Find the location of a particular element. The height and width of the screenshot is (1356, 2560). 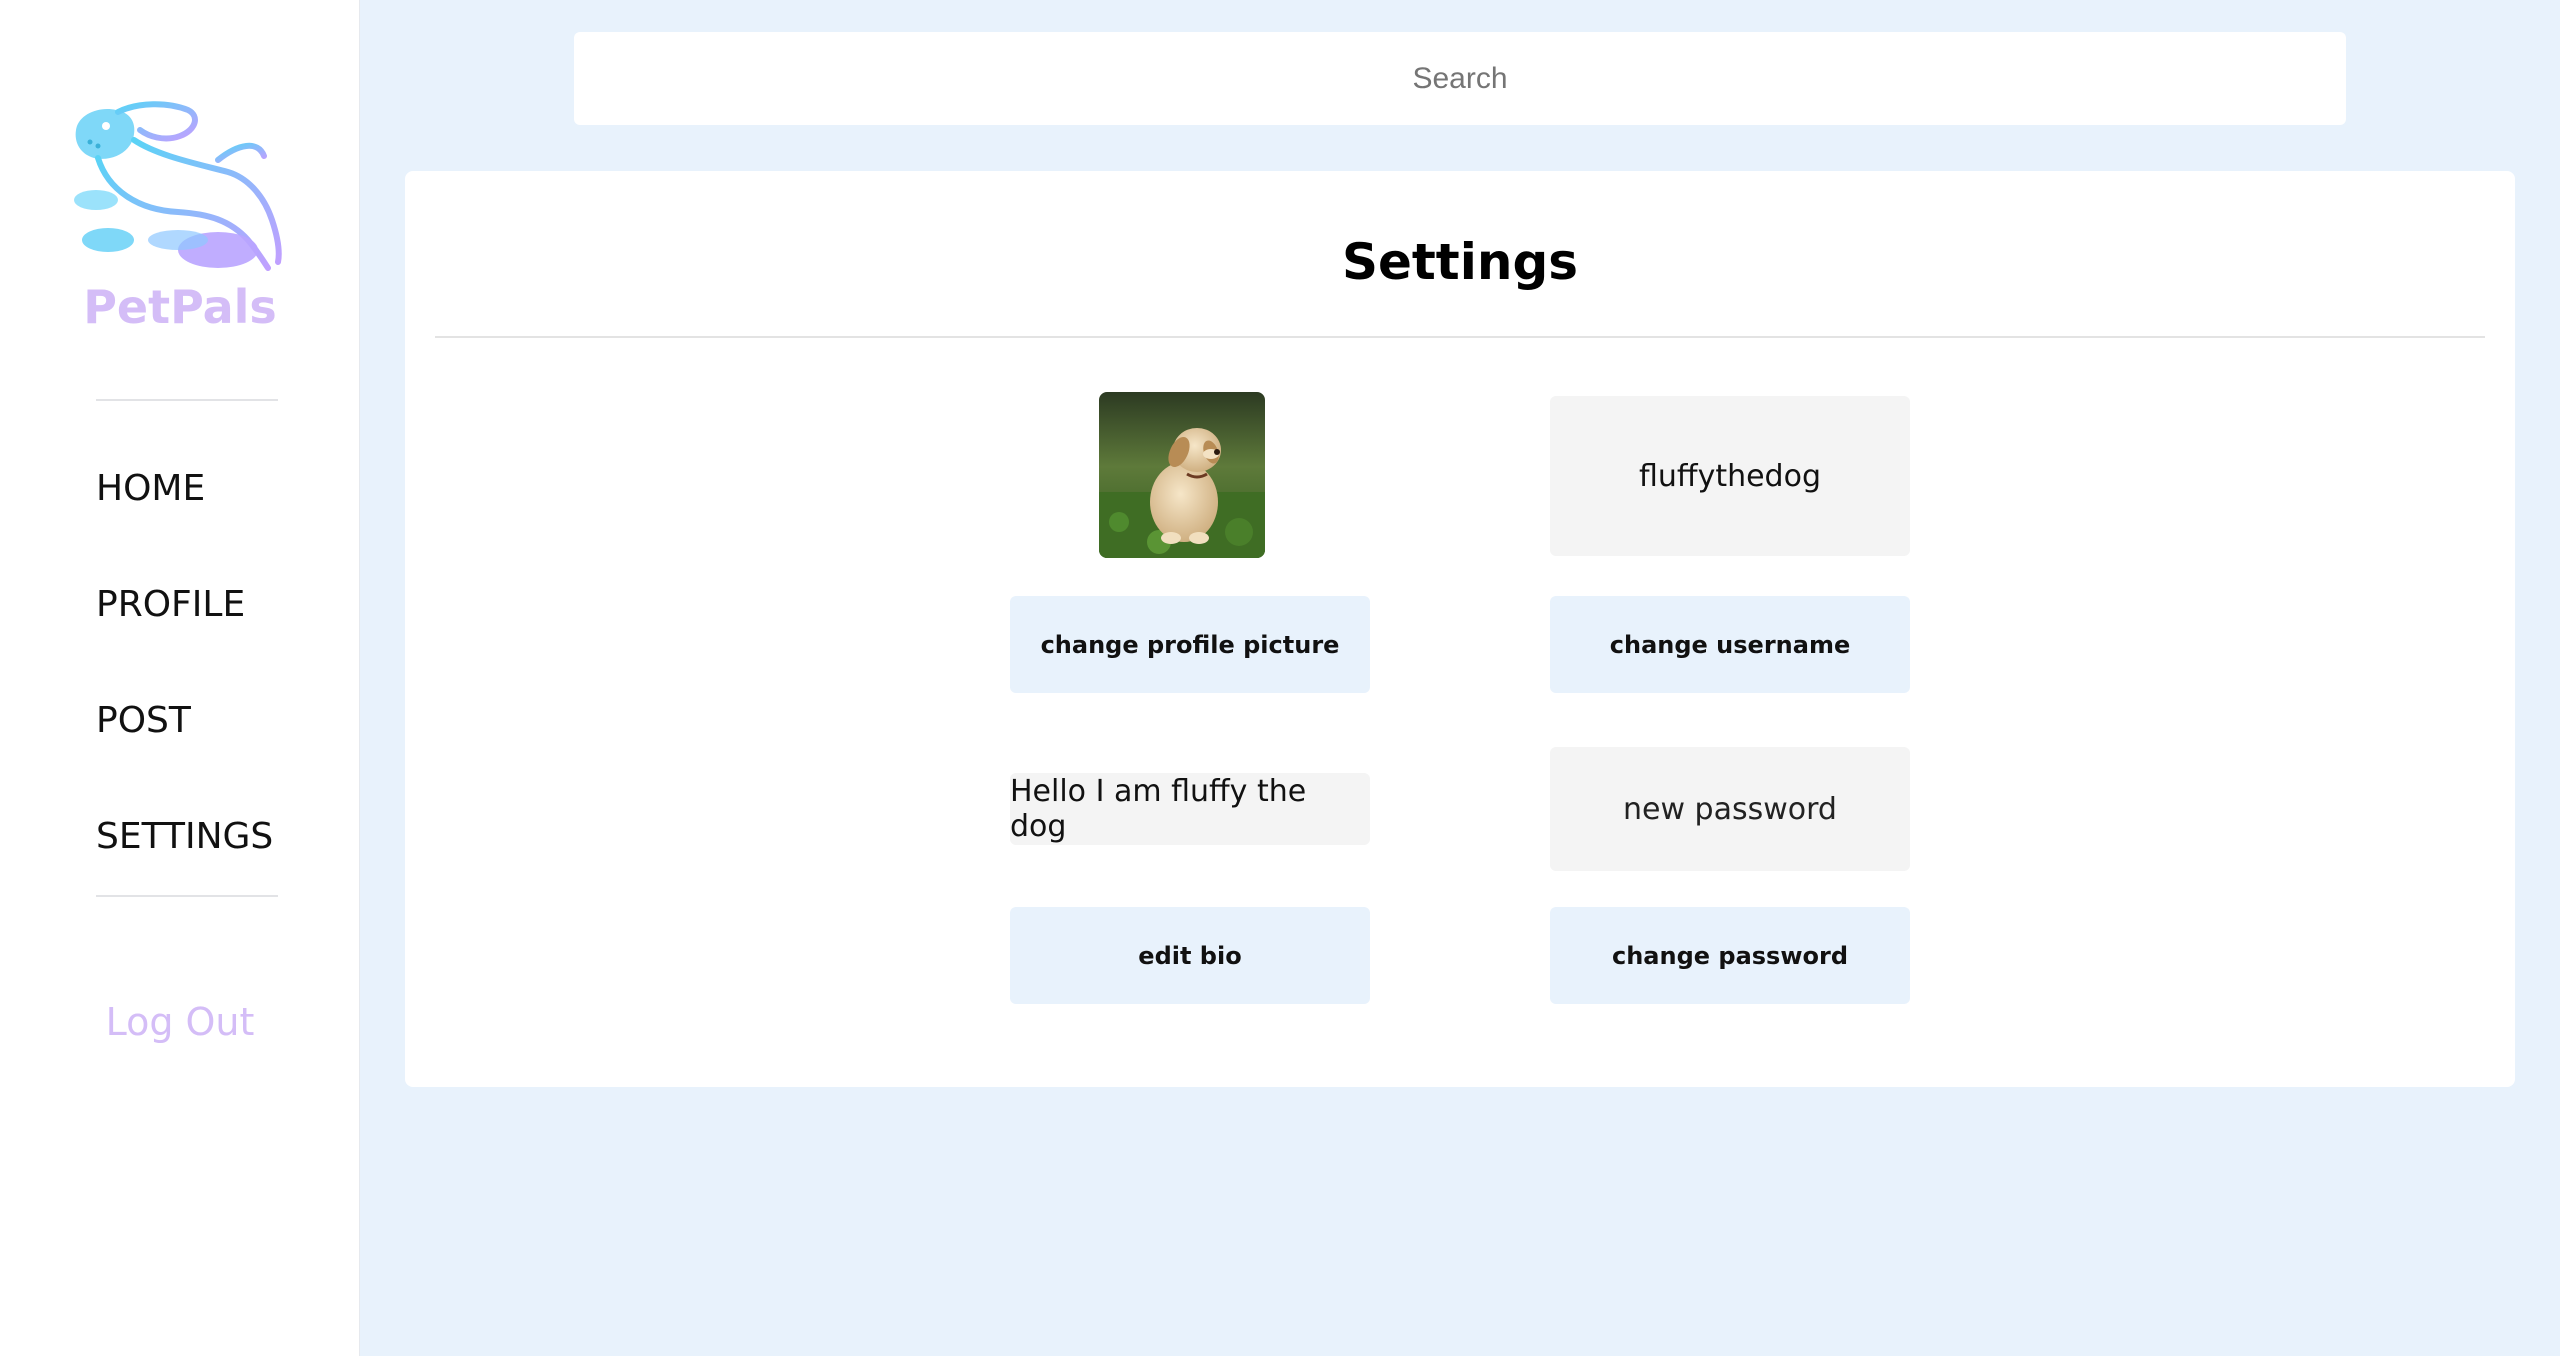

brand-logo: PetPals is located at coordinates (177, 220).